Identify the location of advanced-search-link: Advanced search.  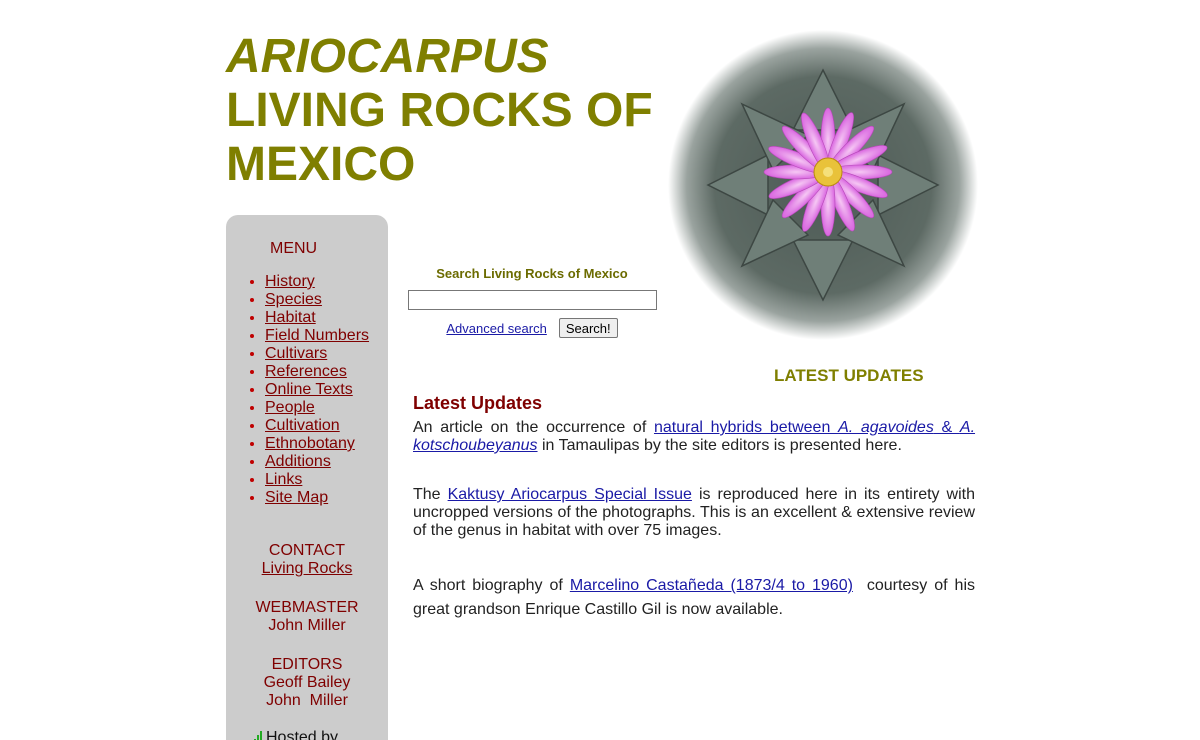
(496, 328).